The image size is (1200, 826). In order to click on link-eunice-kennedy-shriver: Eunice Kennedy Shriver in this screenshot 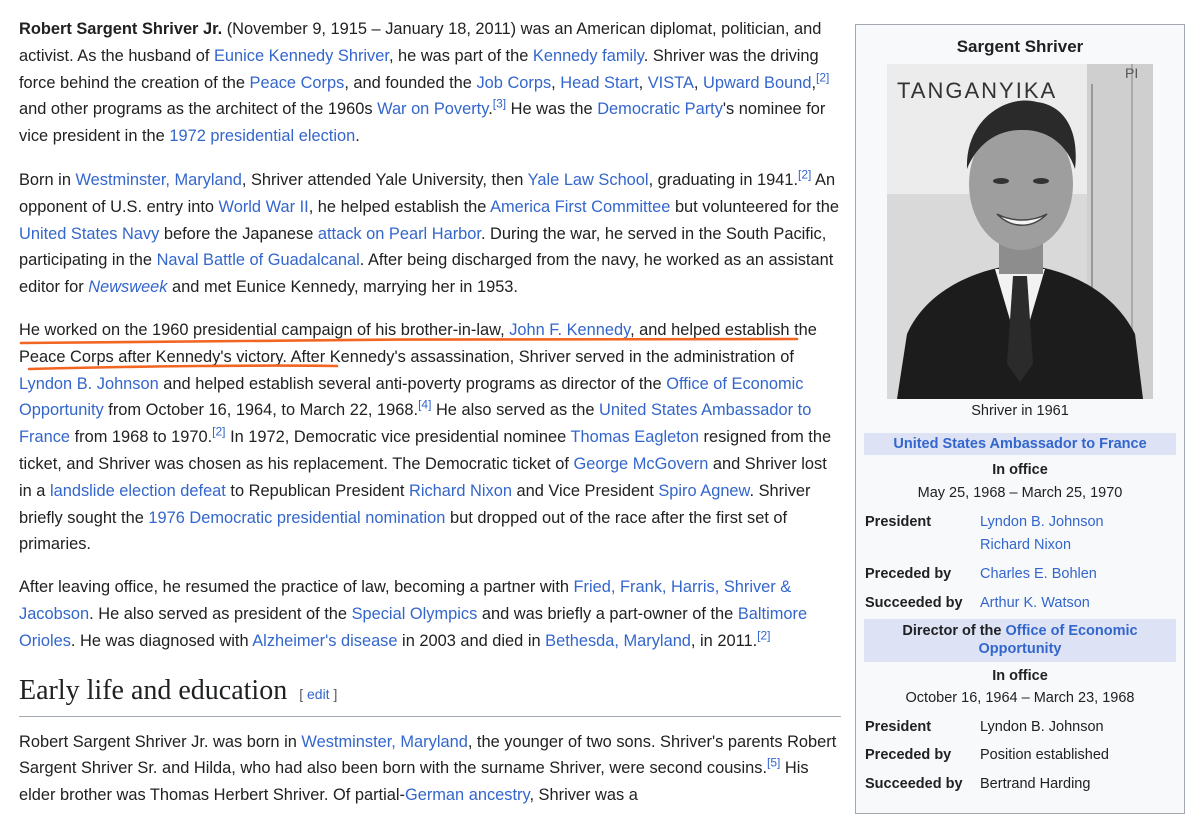, I will do `click(301, 56)`.